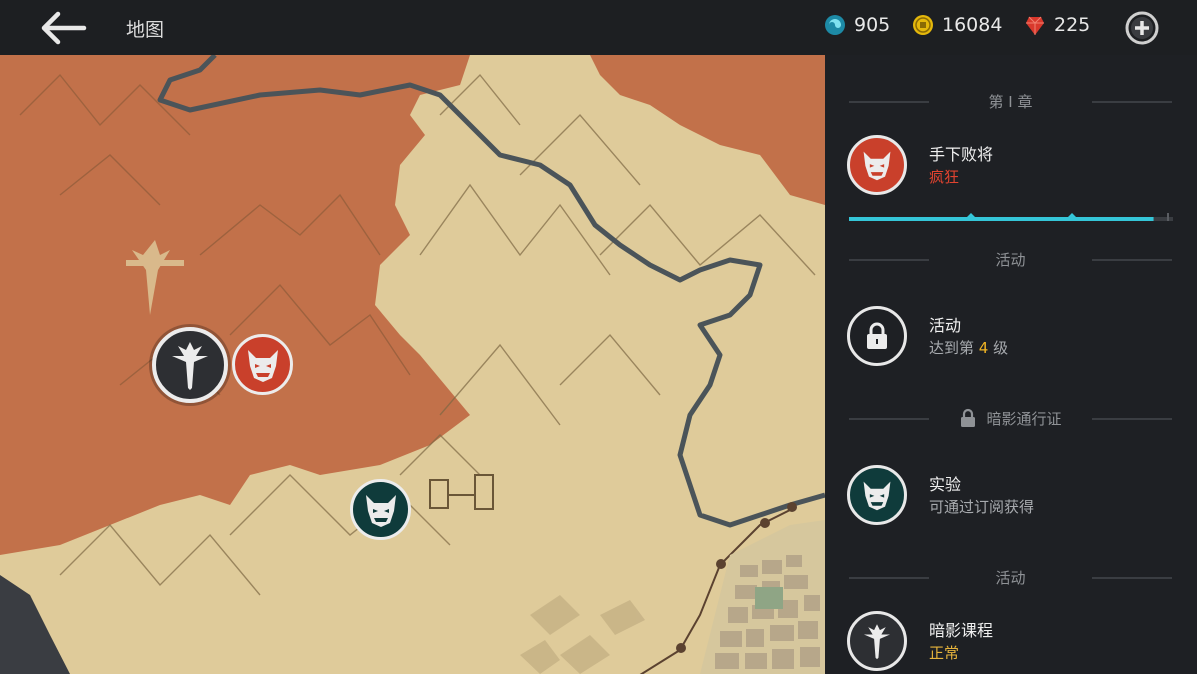  I want to click on section-activity: 活动, so click(1010, 259).